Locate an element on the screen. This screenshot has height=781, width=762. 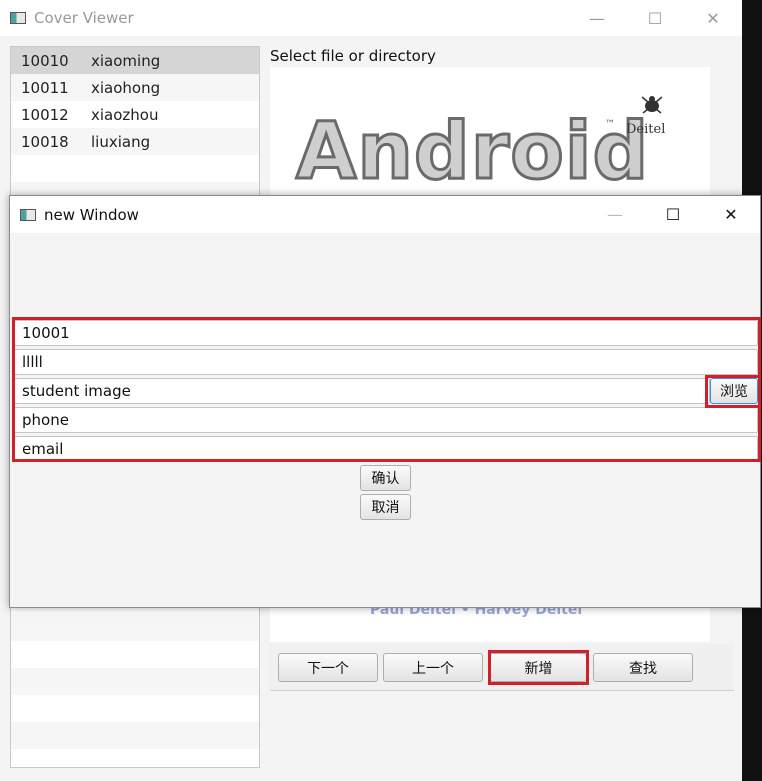
select-hint: Select file or directory is located at coordinates (353, 56).